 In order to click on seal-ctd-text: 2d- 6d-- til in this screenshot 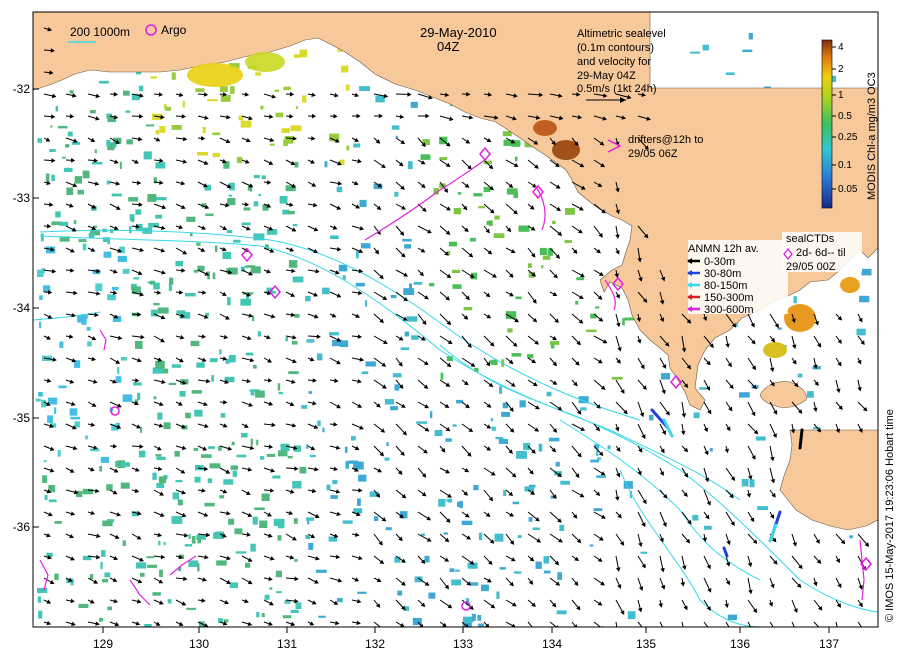, I will do `click(821, 253)`.